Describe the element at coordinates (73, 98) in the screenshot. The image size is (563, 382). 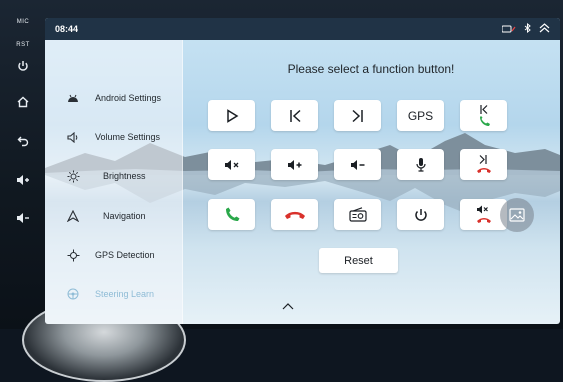
I see `android-icon` at that location.